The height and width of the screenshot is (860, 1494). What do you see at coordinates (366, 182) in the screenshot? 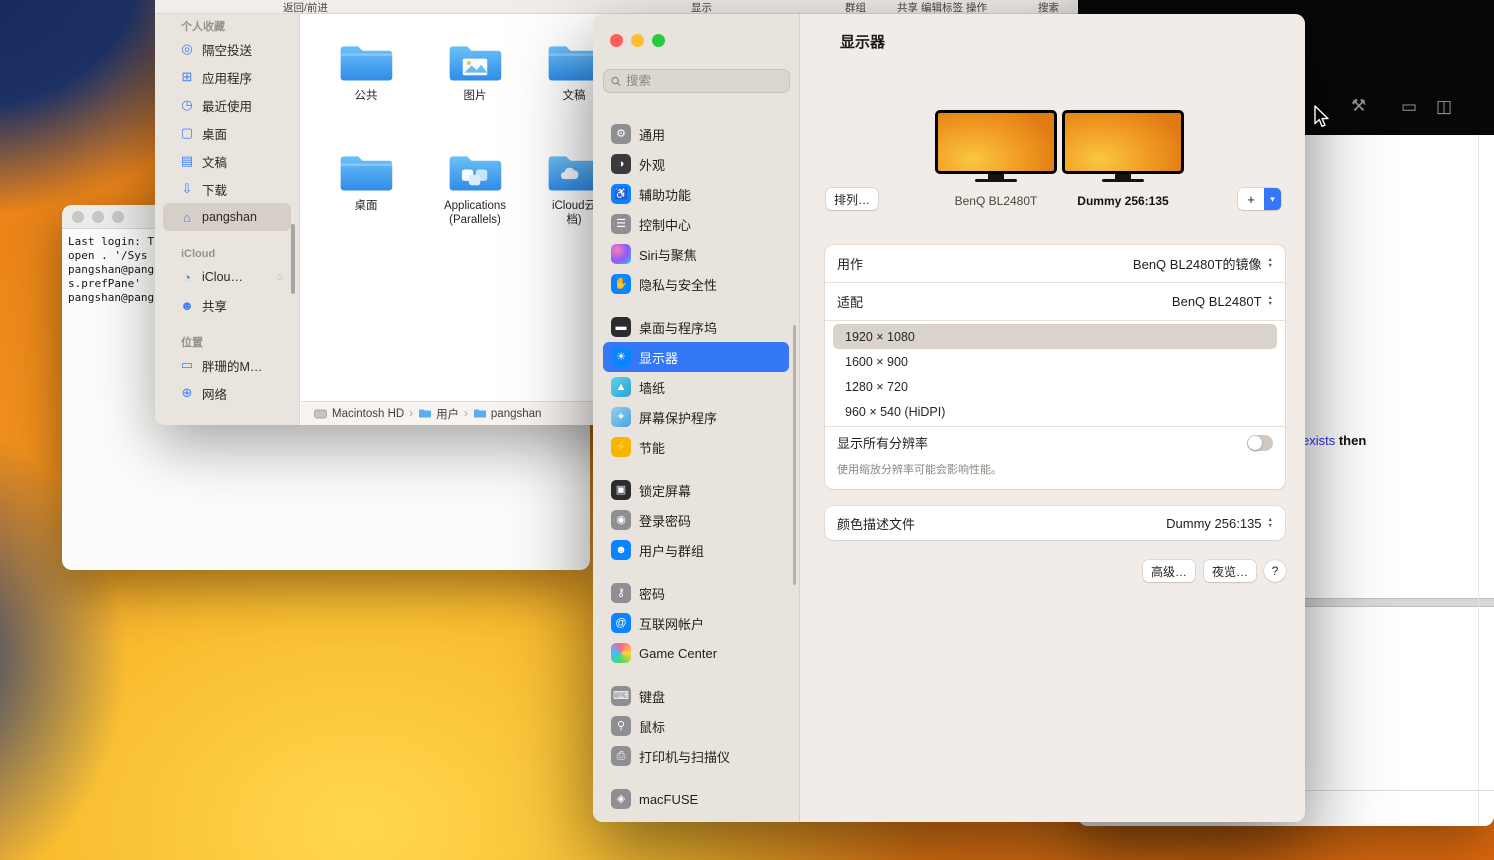
I see `folder-desktop: 桌面` at bounding box center [366, 182].